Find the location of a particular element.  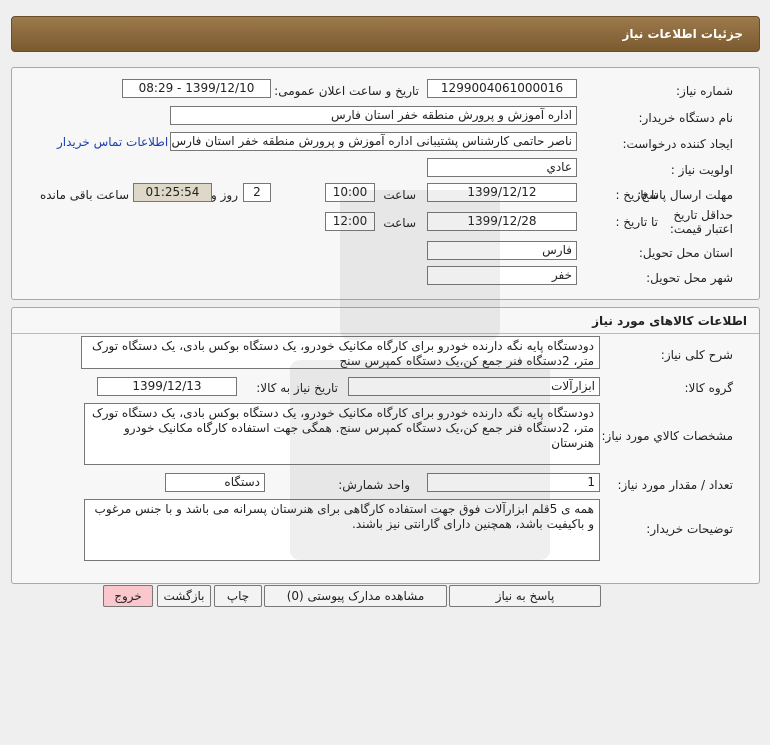

need-date-field: 1399/12/13 is located at coordinates (167, 386).